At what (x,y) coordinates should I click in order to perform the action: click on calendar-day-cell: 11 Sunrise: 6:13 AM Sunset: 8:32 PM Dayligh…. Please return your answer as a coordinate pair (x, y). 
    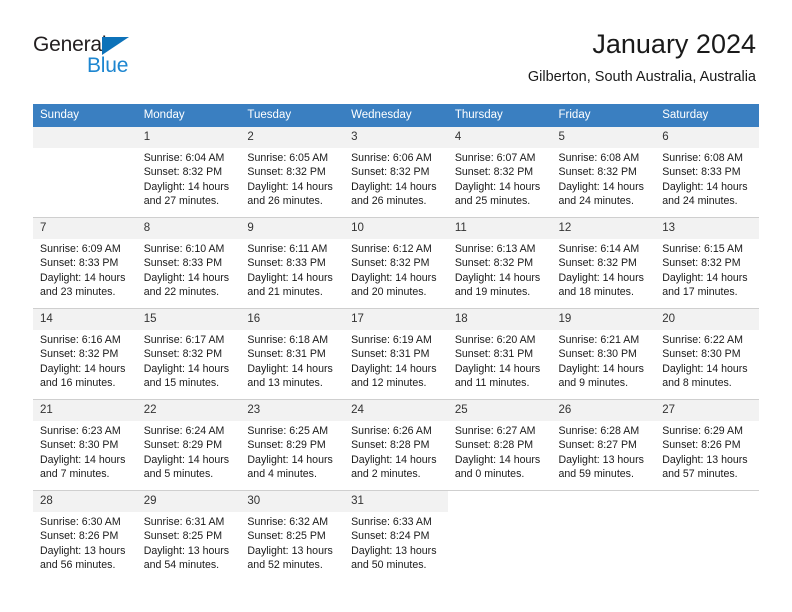
    Looking at the image, I should click on (499, 263).